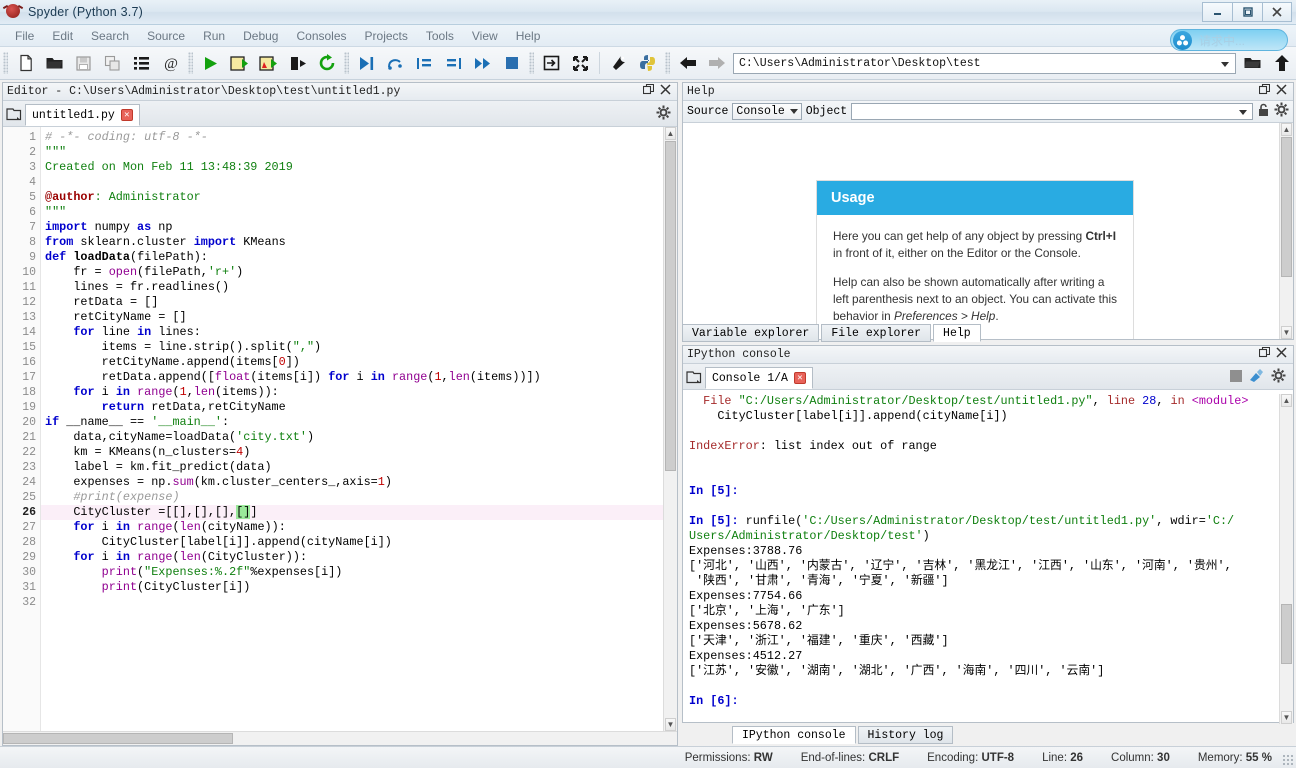 This screenshot has width=1296, height=768. Describe the element at coordinates (648, 91) in the screenshot. I see `editor-undock-icon` at that location.